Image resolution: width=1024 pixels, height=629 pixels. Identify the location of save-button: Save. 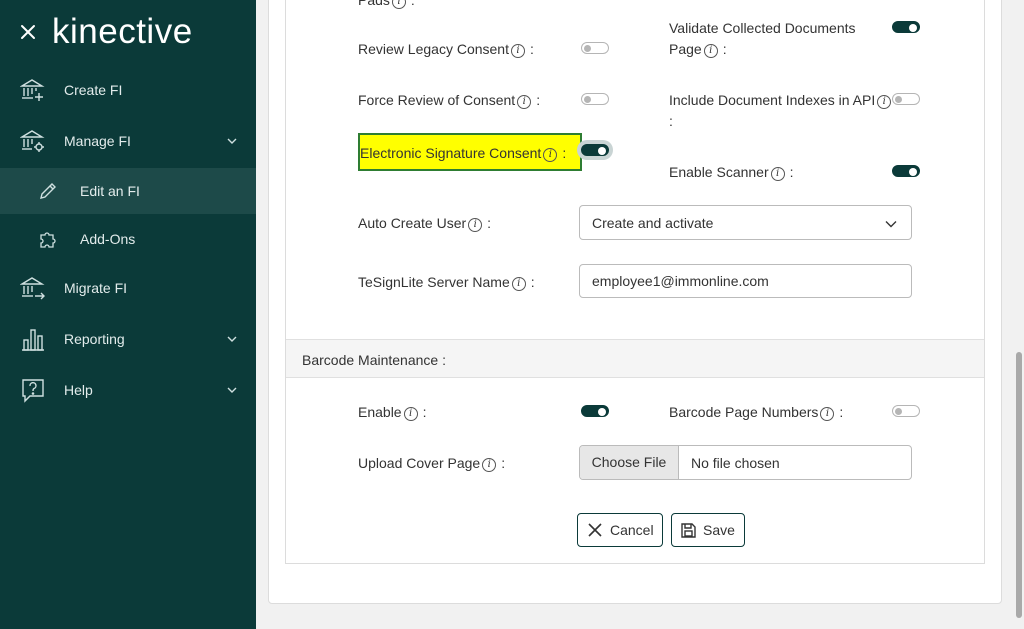
(708, 530).